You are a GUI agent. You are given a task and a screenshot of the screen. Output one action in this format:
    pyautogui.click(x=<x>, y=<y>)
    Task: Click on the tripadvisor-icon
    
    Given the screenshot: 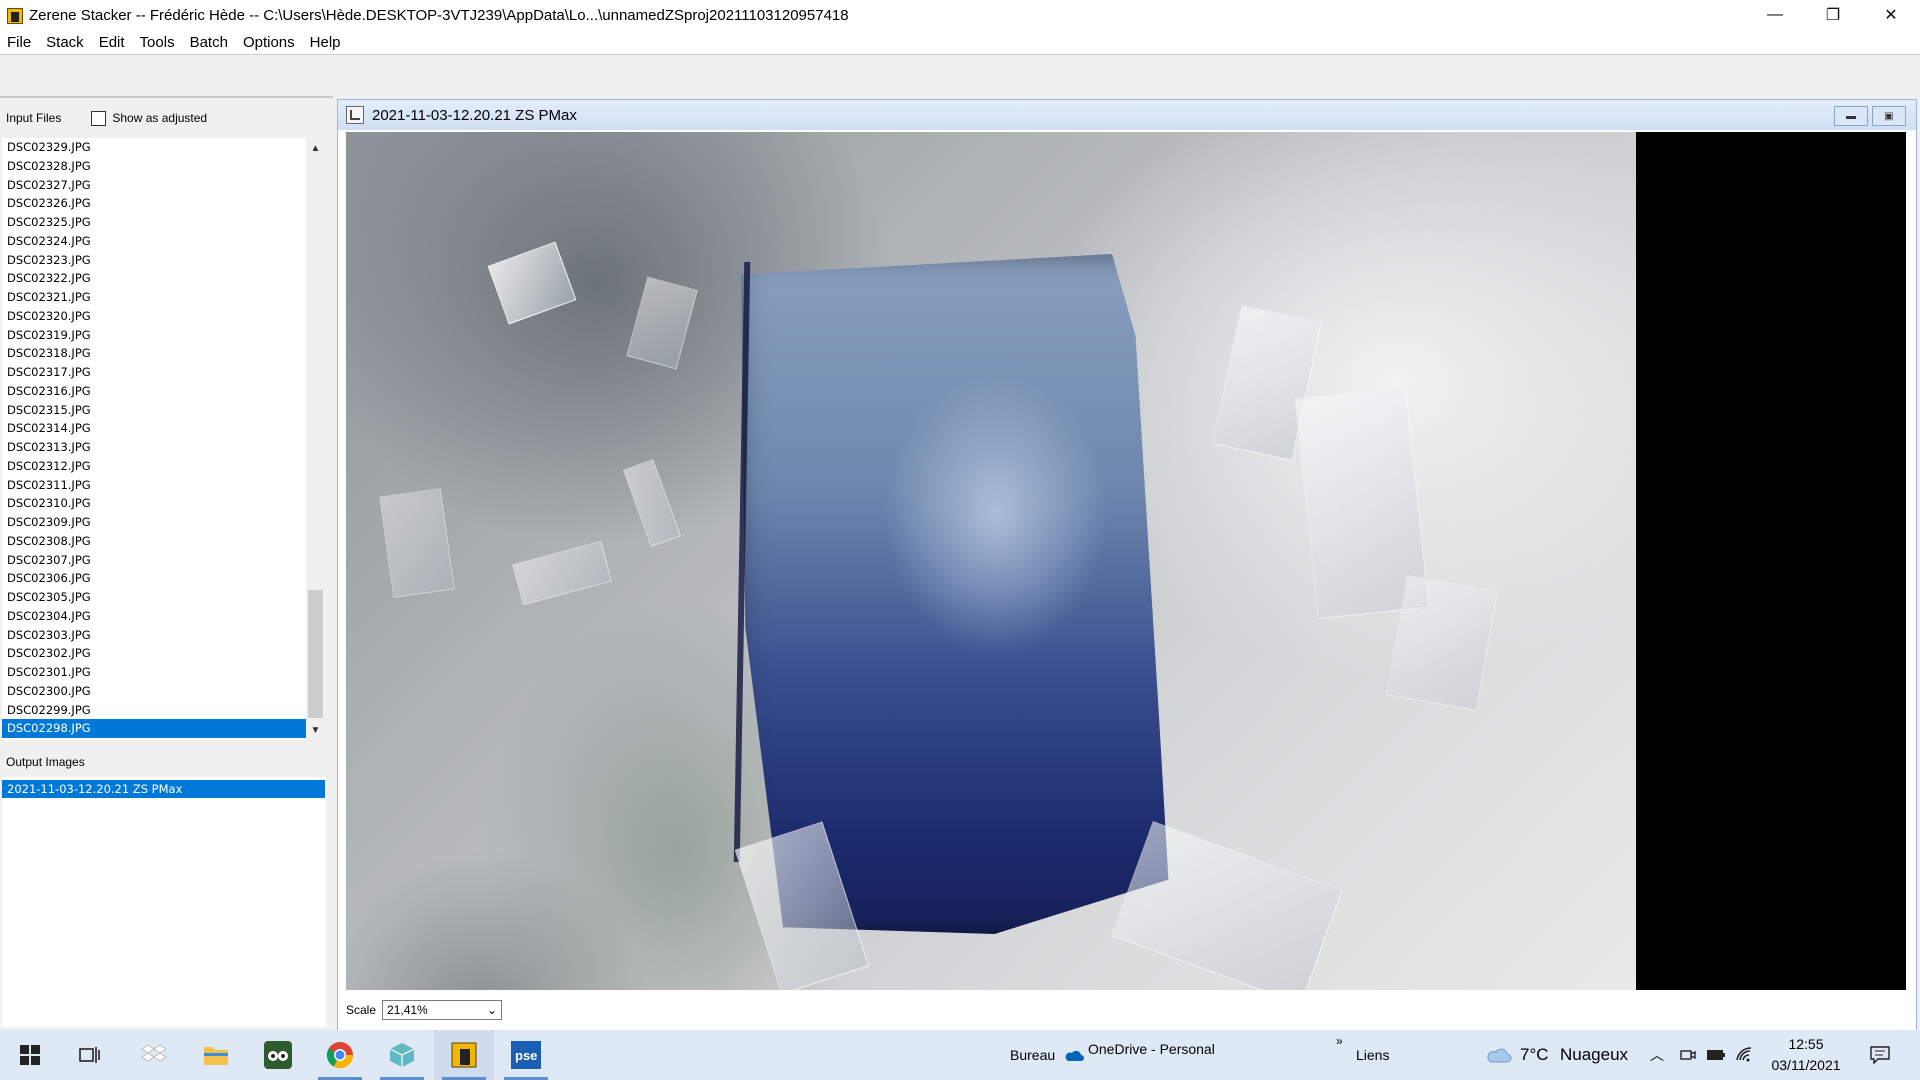 What is the action you would take?
    pyautogui.click(x=278, y=1055)
    